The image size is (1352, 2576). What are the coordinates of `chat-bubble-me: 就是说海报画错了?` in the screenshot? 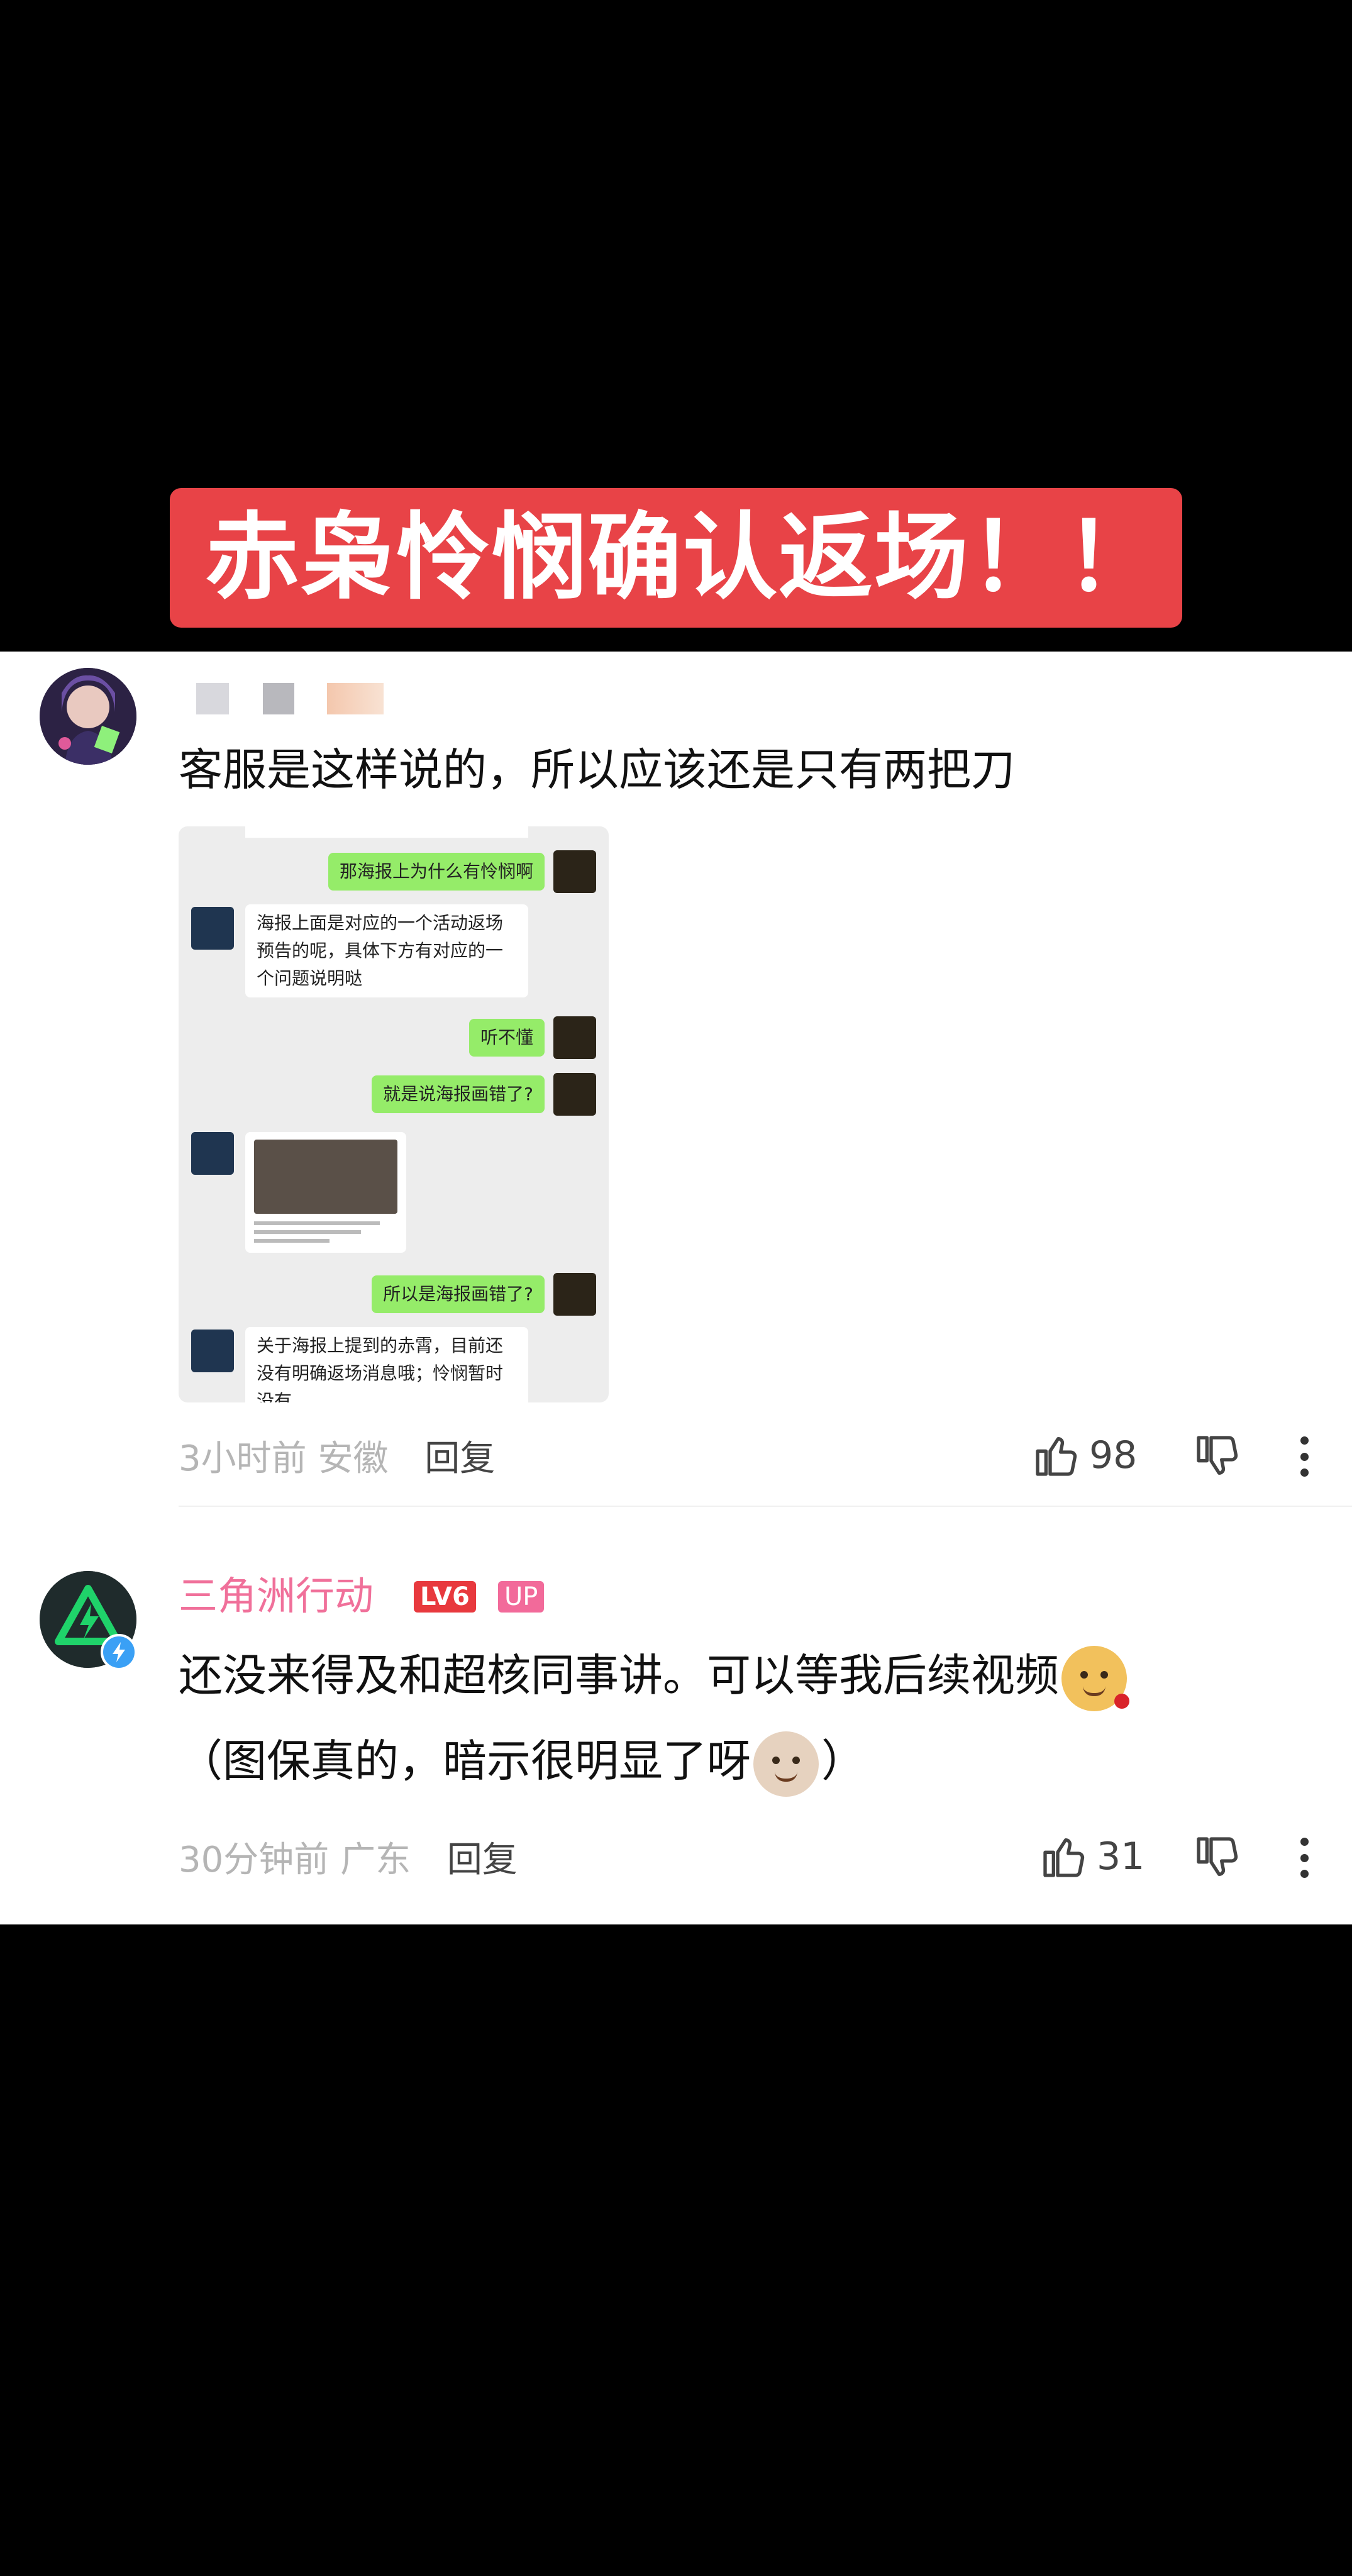 It's located at (458, 1094).